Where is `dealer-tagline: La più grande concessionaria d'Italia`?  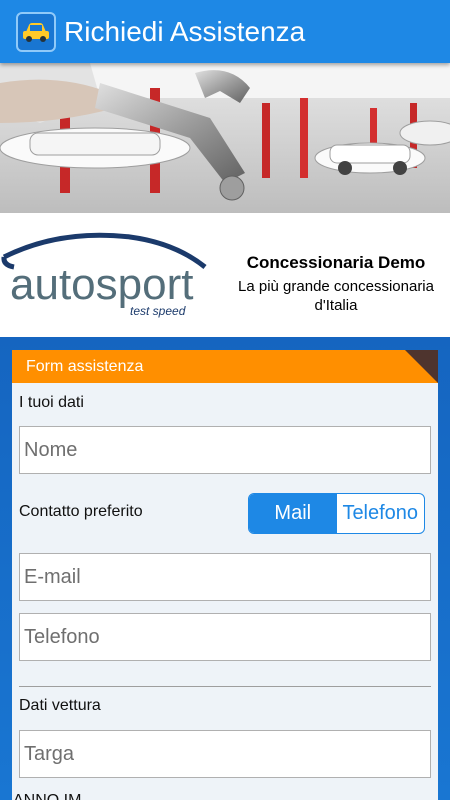 dealer-tagline: La più grande concessionaria d'Italia is located at coordinates (336, 296).